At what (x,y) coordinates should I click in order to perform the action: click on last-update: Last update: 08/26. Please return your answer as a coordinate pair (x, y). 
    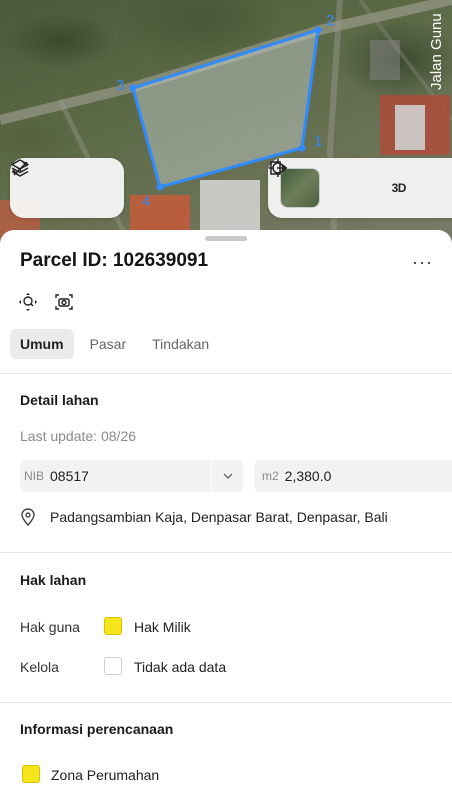
    Looking at the image, I should click on (78, 436).